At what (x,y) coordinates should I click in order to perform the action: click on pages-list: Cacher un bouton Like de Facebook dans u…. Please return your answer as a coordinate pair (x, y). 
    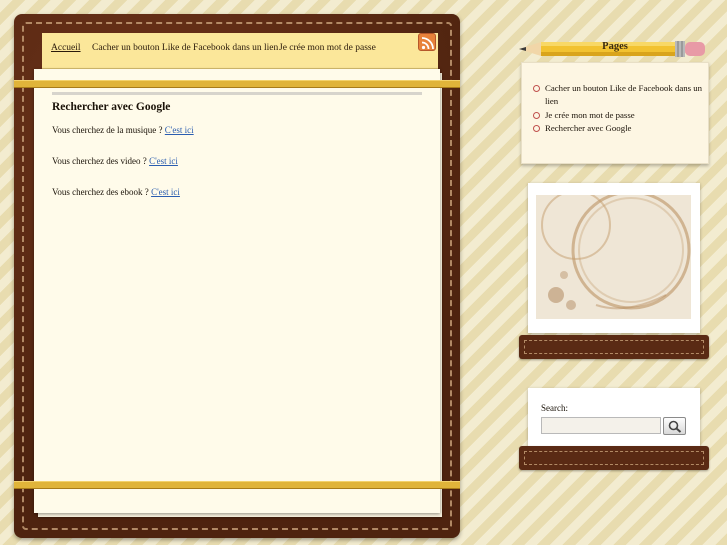
    Looking at the image, I should click on (618, 108).